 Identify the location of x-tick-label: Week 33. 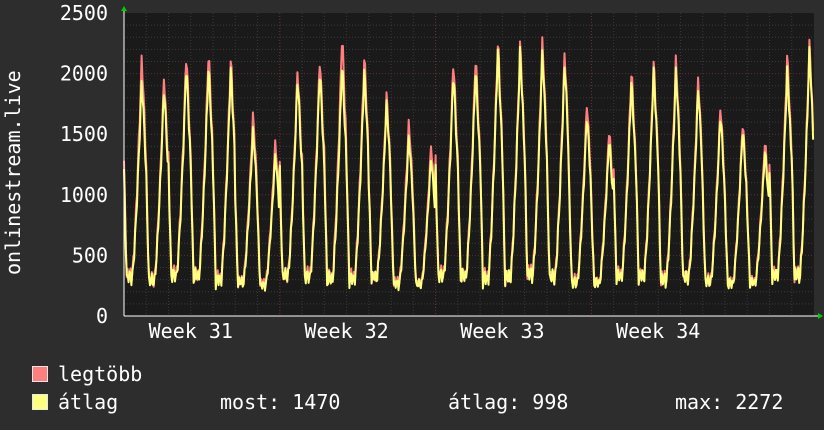
(502, 331).